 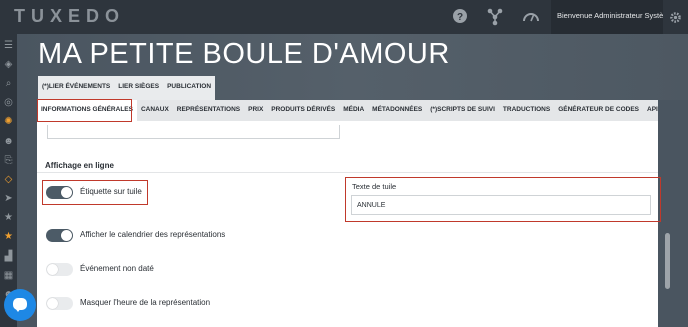 What do you see at coordinates (495, 17) in the screenshot?
I see `network-icon` at bounding box center [495, 17].